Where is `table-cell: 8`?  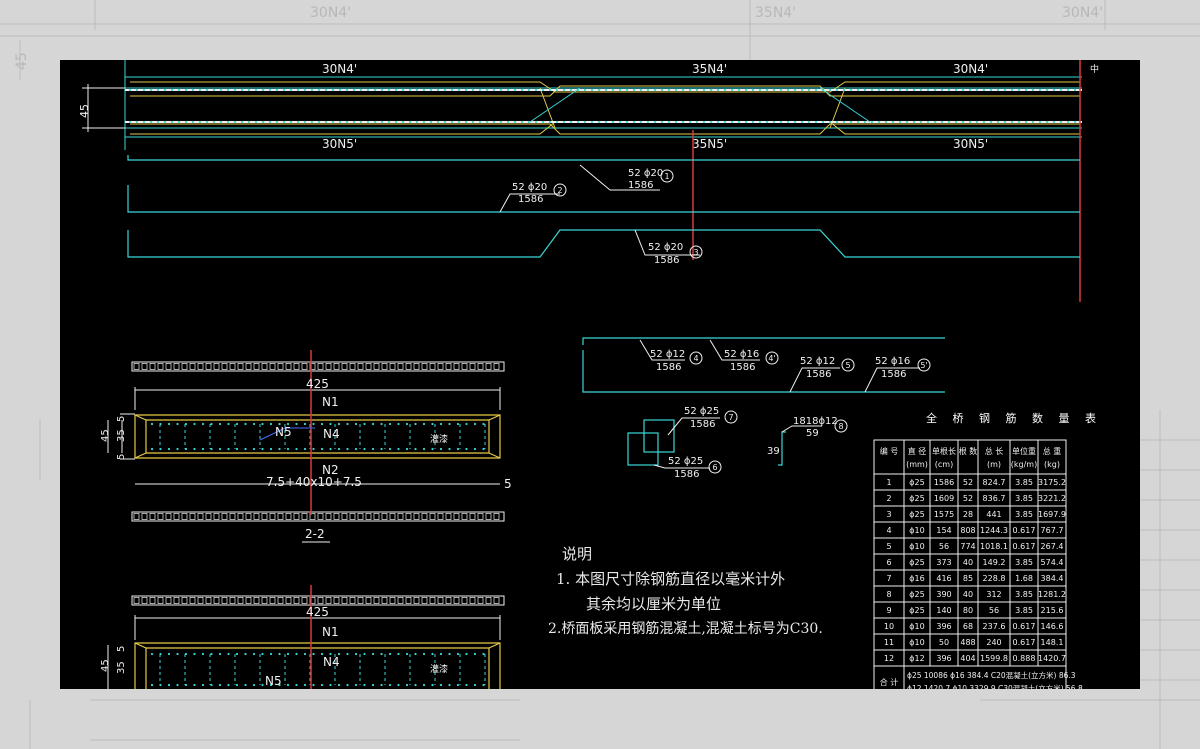 table-cell: 8 is located at coordinates (888, 594).